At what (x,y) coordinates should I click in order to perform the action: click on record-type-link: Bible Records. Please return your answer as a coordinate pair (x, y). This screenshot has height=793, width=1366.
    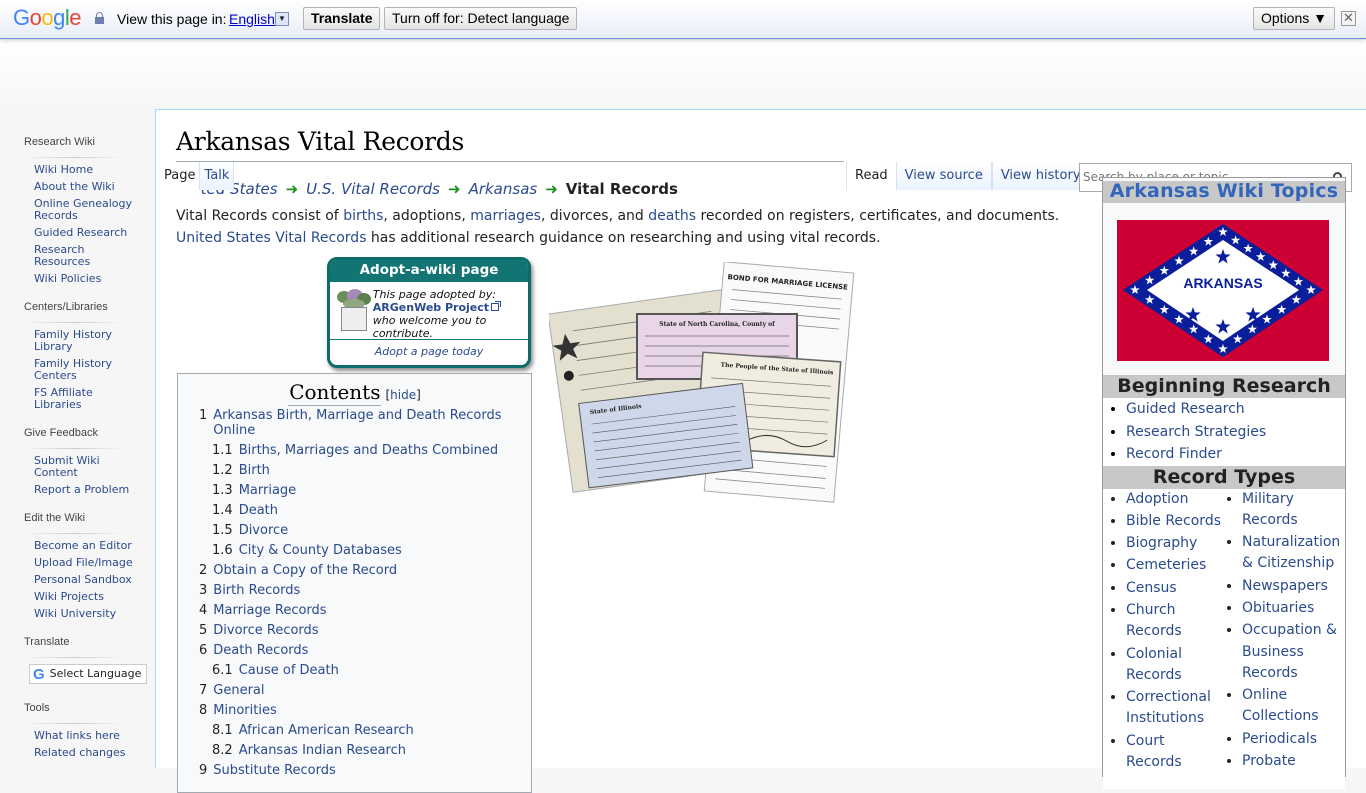
    Looking at the image, I should click on (1173, 521).